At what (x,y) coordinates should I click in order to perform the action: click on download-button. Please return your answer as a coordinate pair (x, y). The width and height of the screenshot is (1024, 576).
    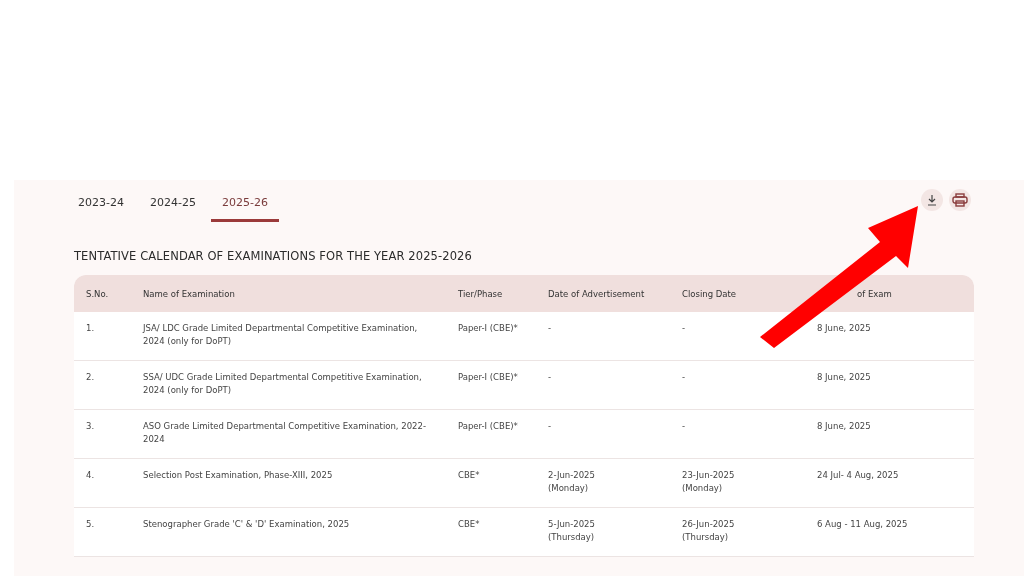
    Looking at the image, I should click on (932, 200).